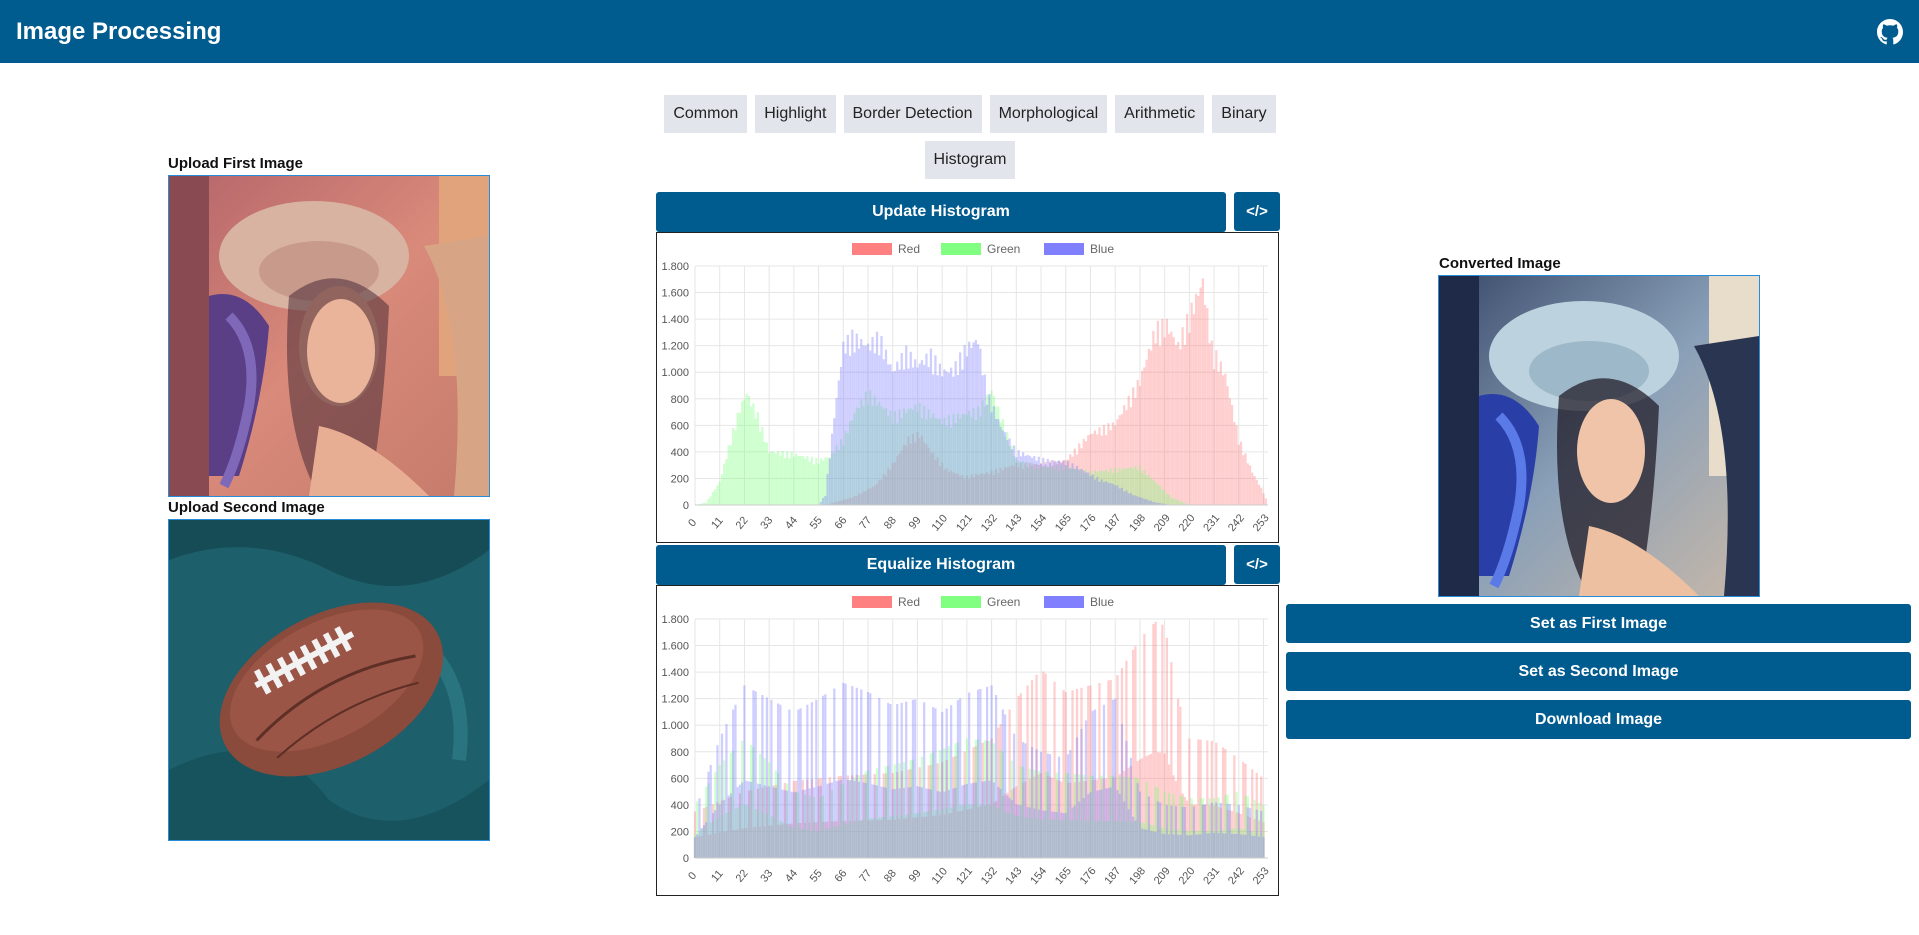  Describe the element at coordinates (1160, 114) in the screenshot. I see `tab-arithmetic: Arithmetic` at that location.